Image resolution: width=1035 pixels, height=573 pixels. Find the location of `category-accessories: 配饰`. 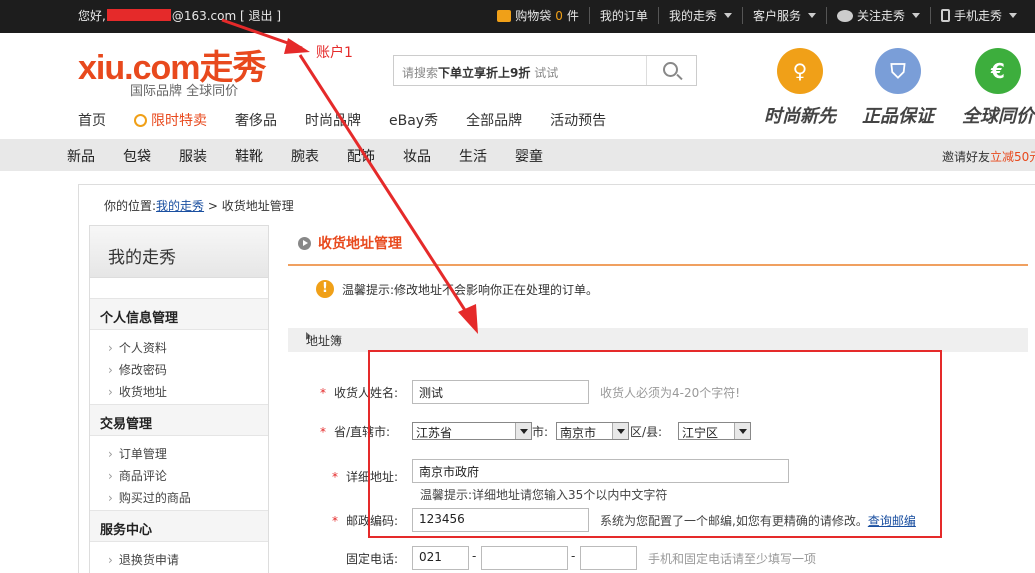

category-accessories: 配饰 is located at coordinates (361, 156).